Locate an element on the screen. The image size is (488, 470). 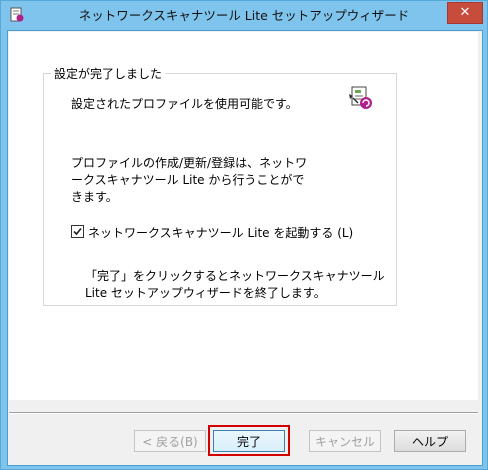
launch-app-checkbox is located at coordinates (77, 231).